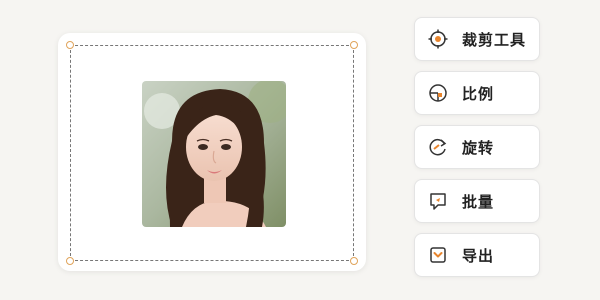 Image resolution: width=600 pixels, height=300 pixels. I want to click on batch-icon, so click(438, 201).